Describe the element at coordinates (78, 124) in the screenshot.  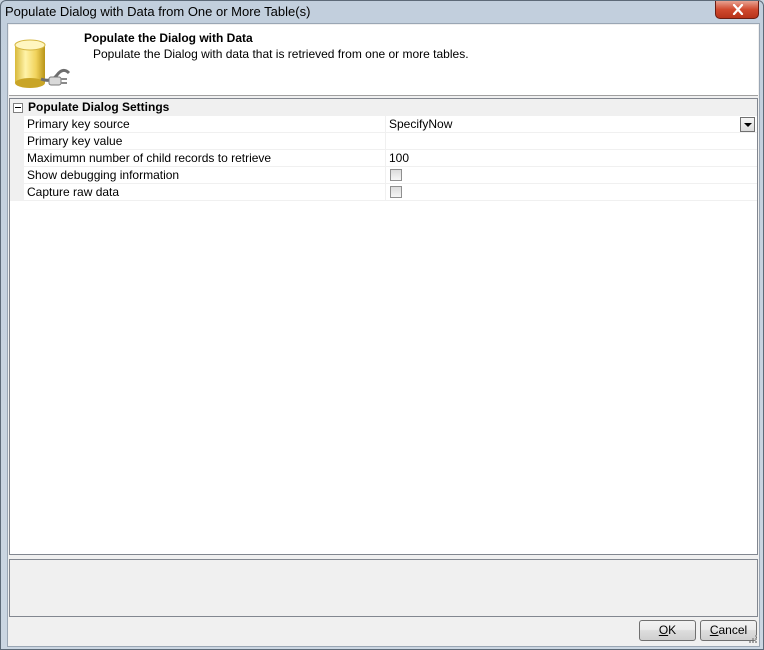
I see `property-name: Primary key source` at that location.